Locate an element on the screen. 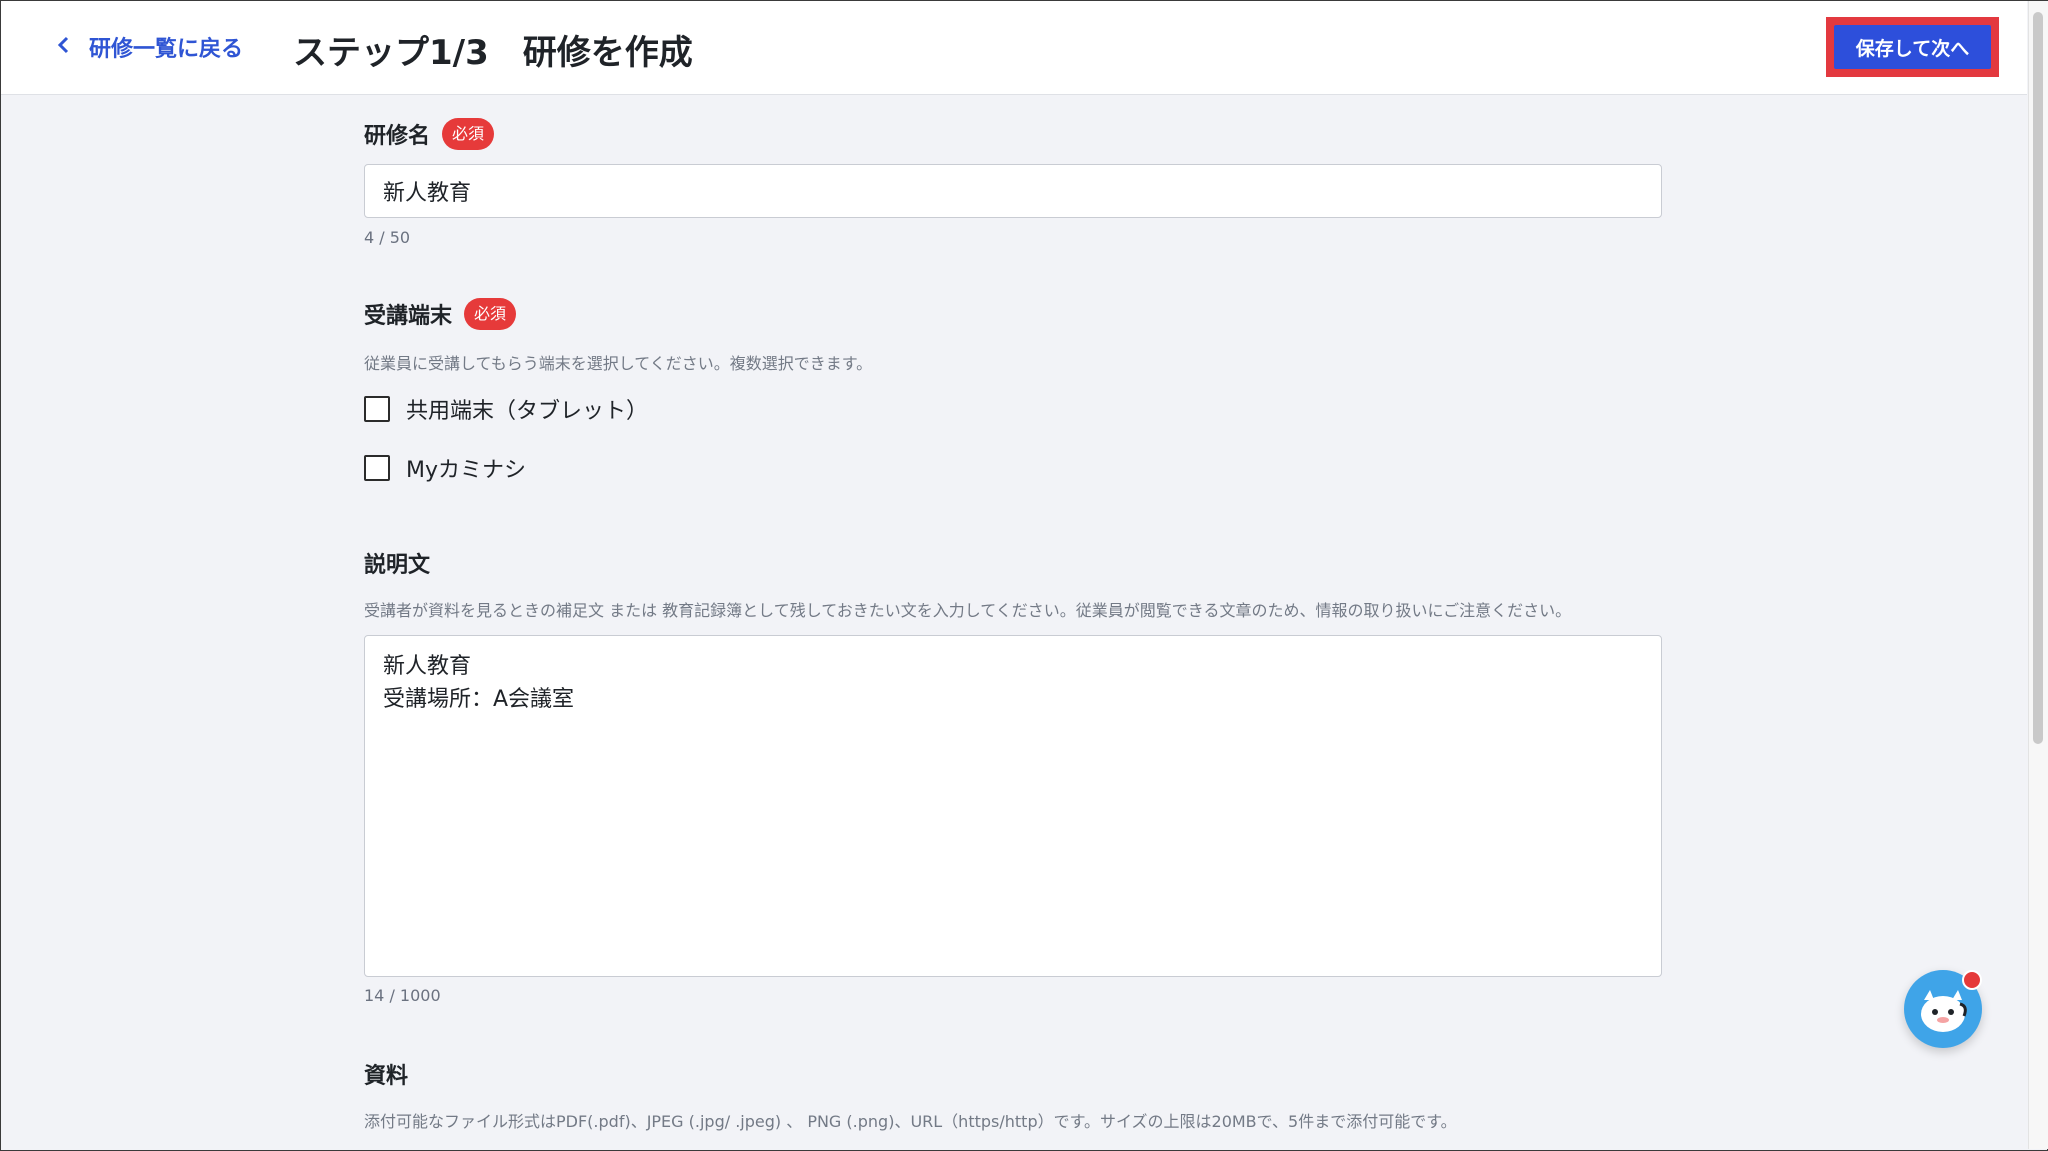 This screenshot has height=1151, width=2048. save-button-highlight: 保存して次へ is located at coordinates (1912, 47).